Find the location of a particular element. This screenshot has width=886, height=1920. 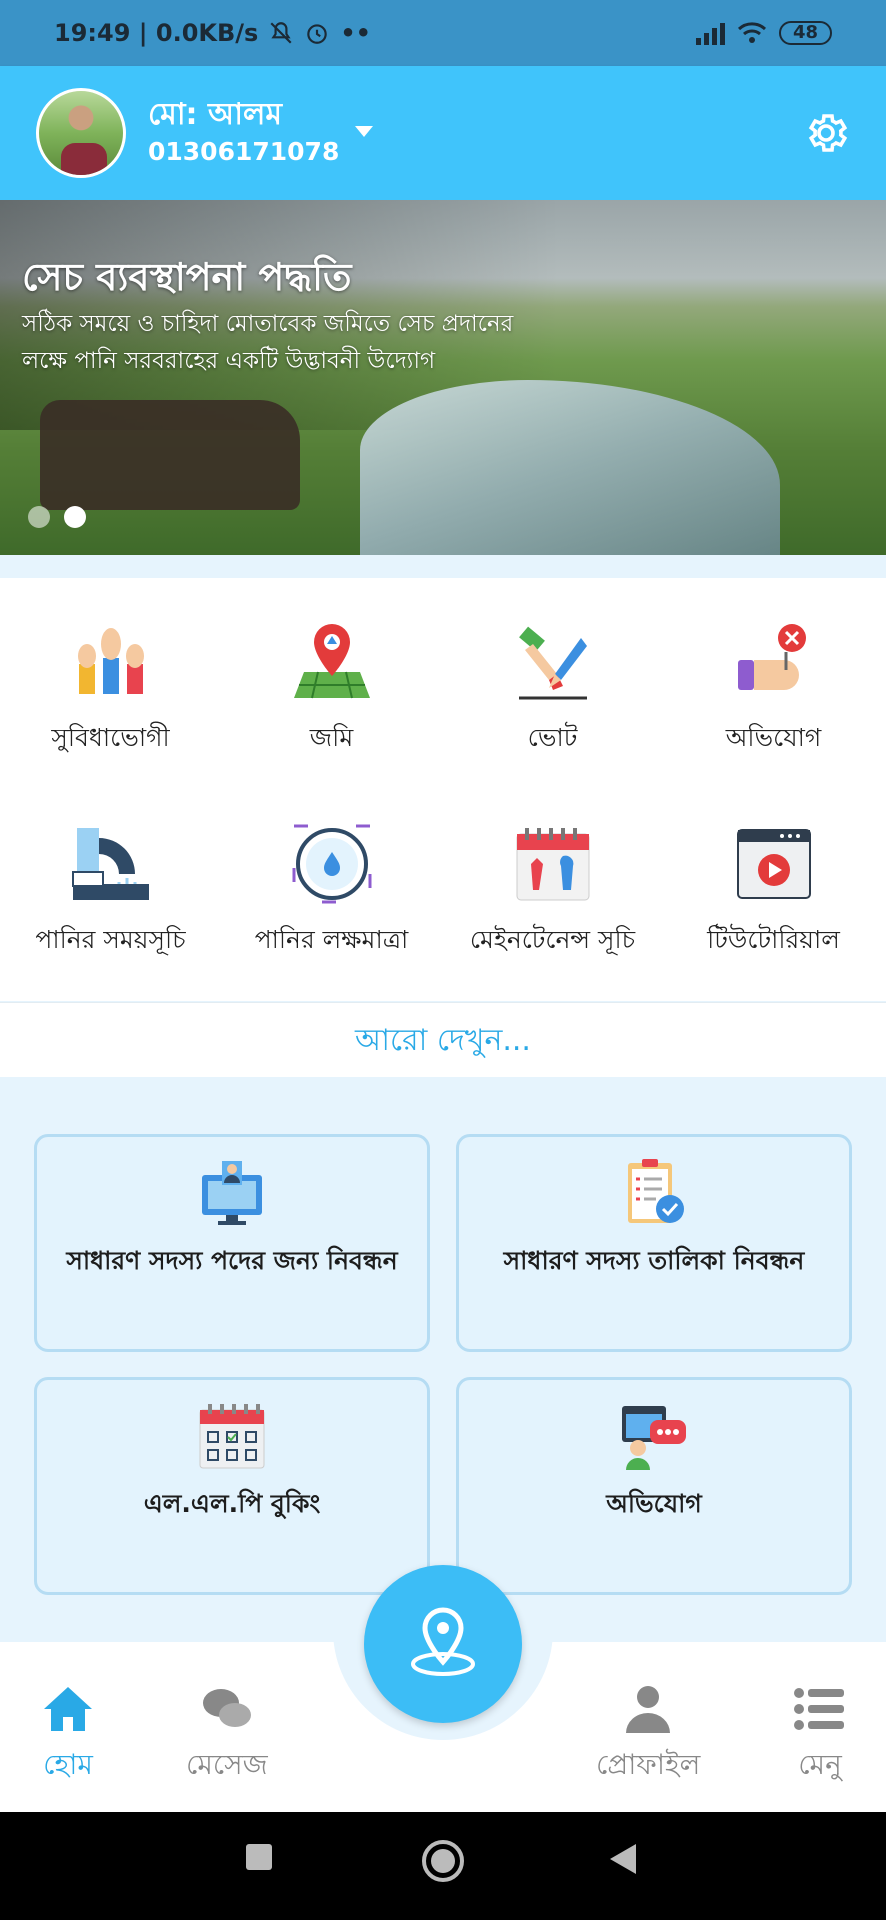

user-phone: 01306171078 is located at coordinates (244, 151).